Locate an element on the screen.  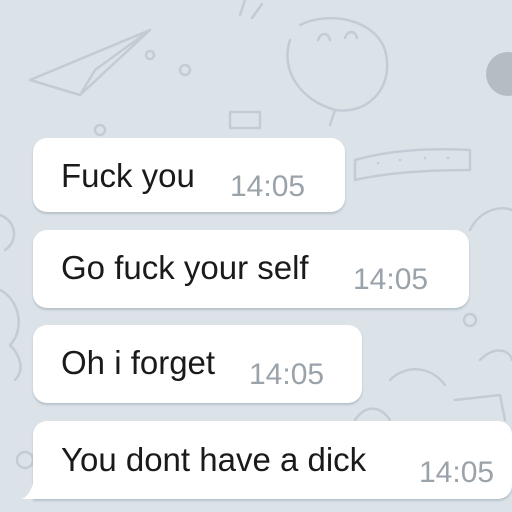
message-bubble: Oh i forget 14:05 is located at coordinates (197, 364).